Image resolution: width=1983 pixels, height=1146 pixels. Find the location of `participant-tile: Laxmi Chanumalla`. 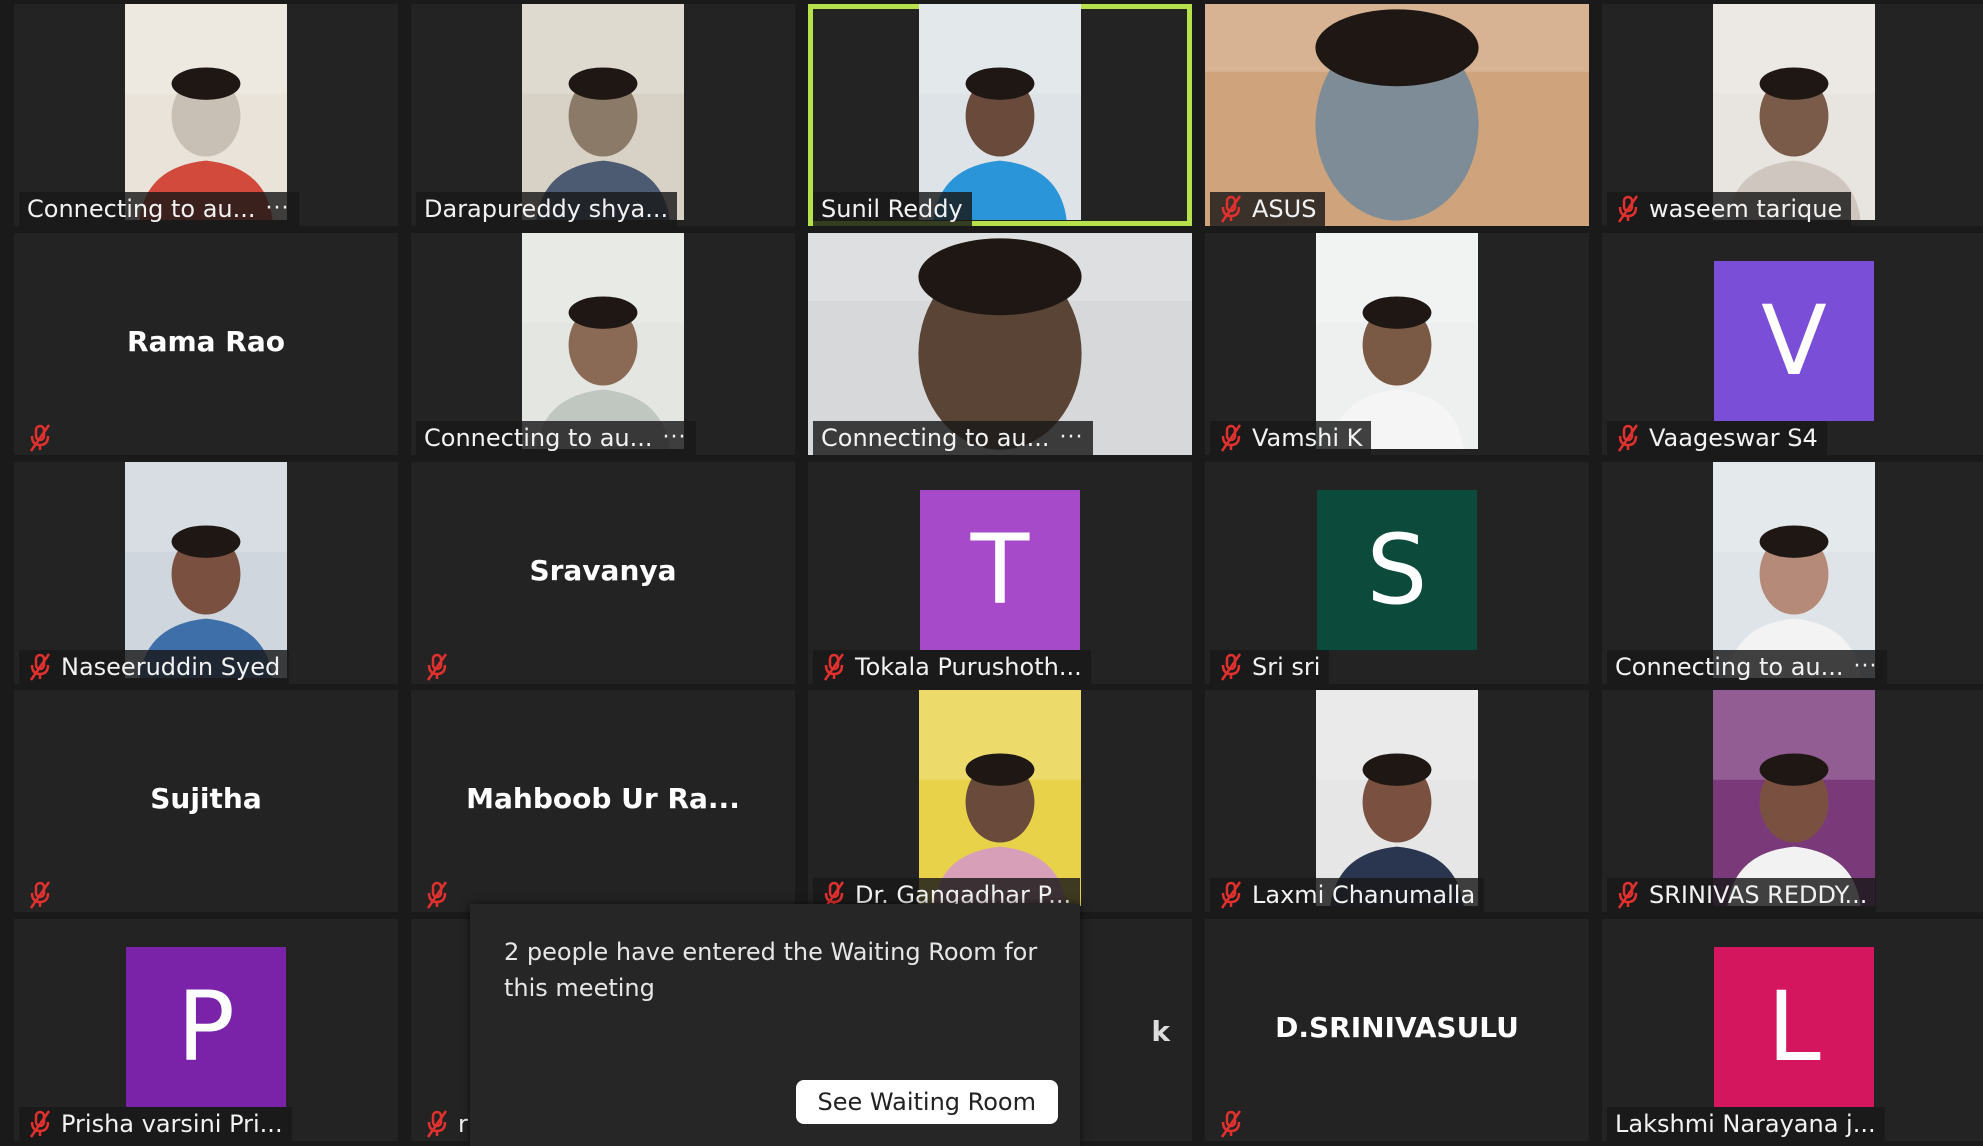

participant-tile: Laxmi Chanumalla is located at coordinates (1397, 801).